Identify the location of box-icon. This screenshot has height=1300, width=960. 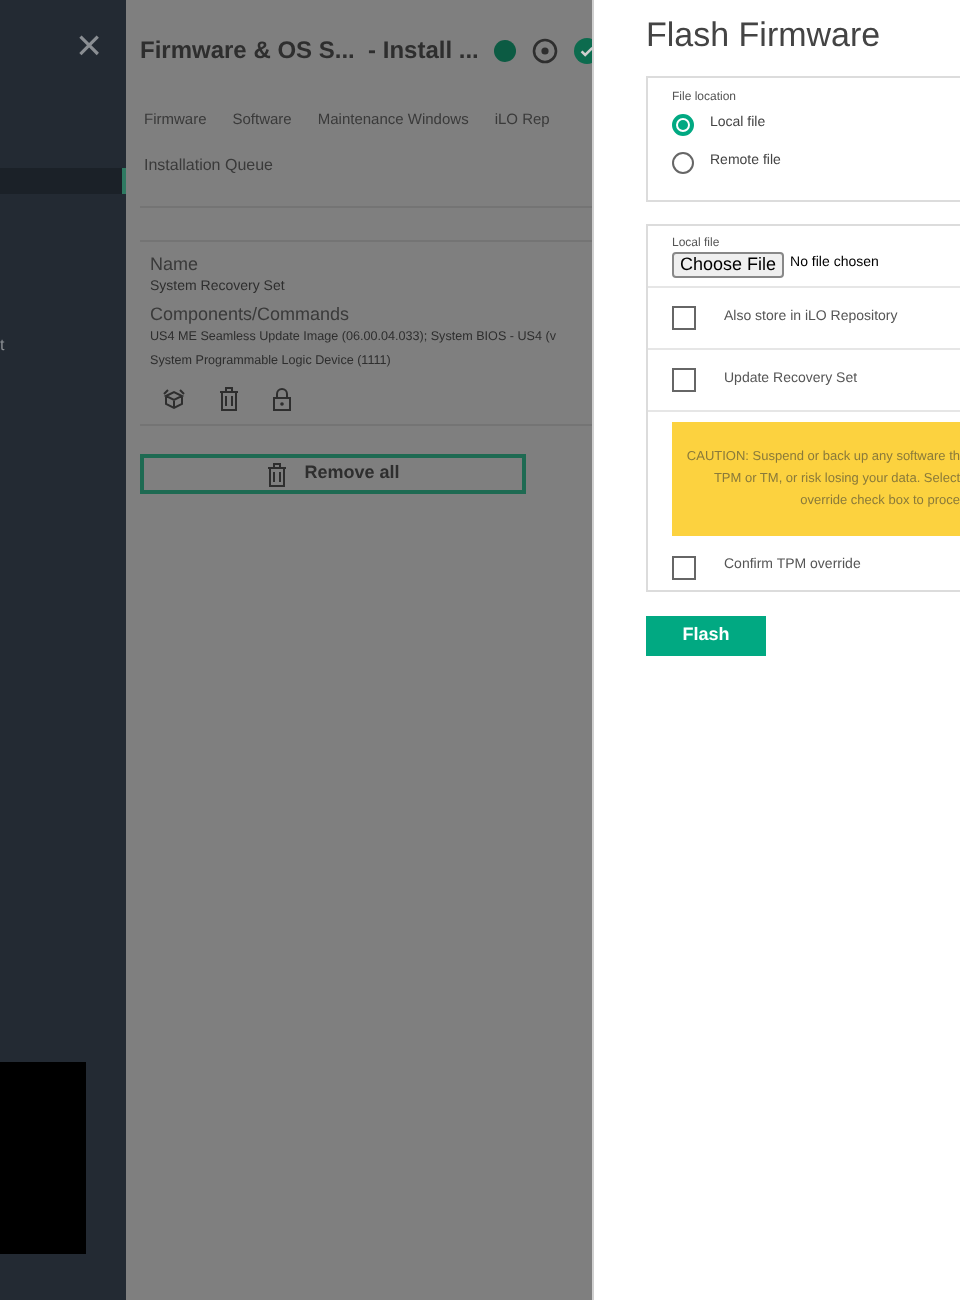
(174, 399).